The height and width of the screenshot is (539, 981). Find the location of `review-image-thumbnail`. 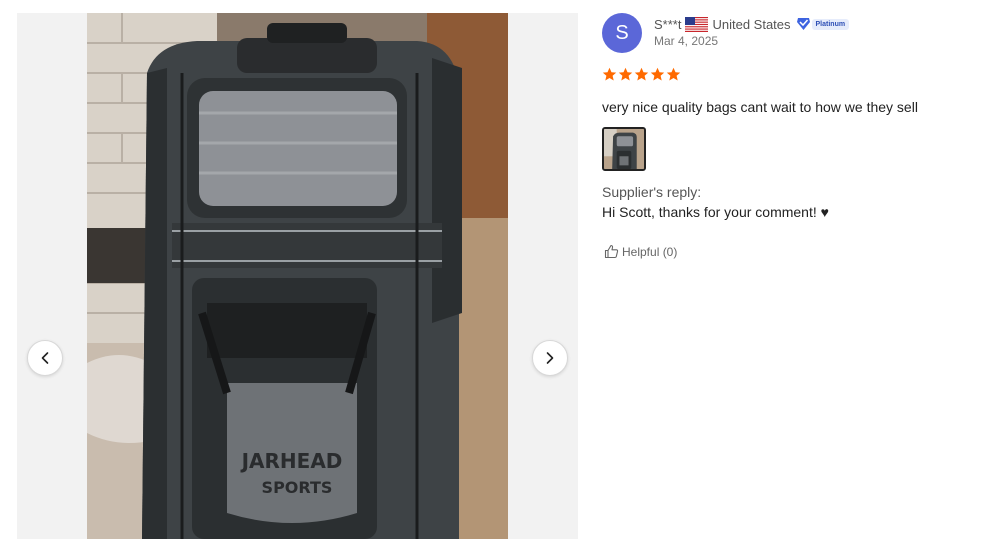

review-image-thumbnail is located at coordinates (624, 149).